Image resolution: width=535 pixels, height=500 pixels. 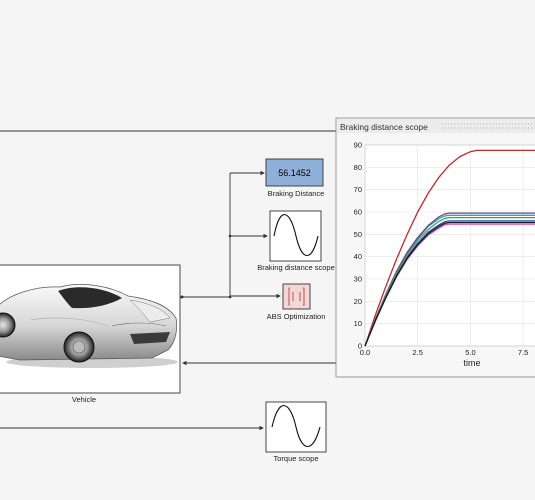 I want to click on braking-distance-display: 56.1452 Braking Distance, so click(x=295, y=178).